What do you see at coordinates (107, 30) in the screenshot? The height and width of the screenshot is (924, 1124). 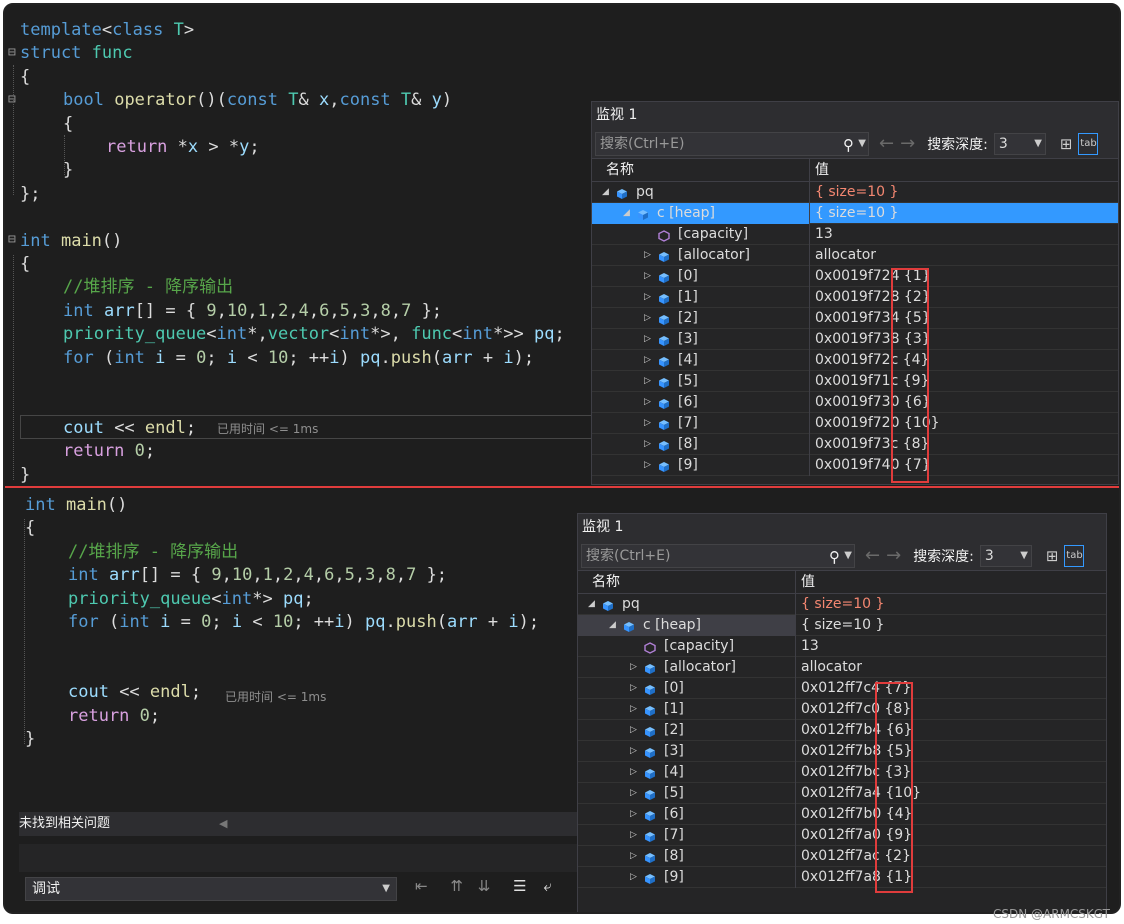 I see `code-line: template<class T>` at bounding box center [107, 30].